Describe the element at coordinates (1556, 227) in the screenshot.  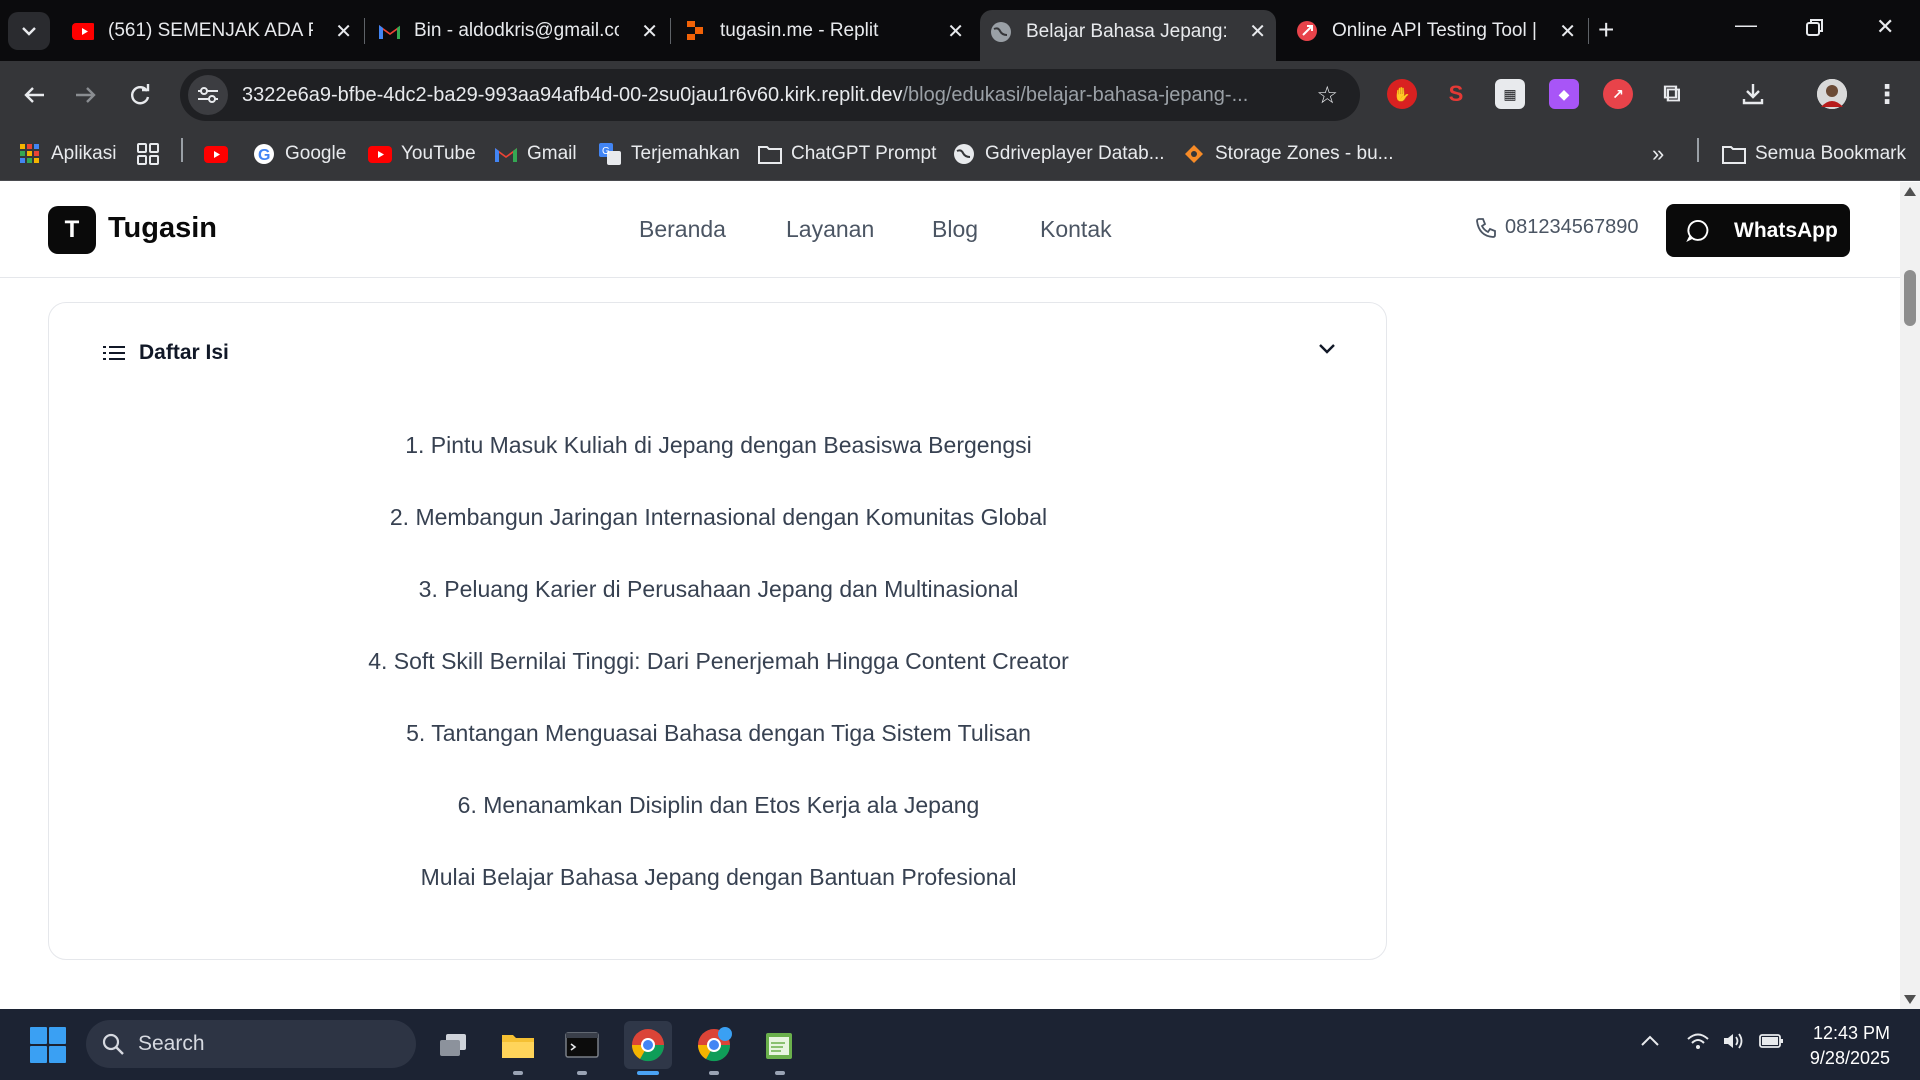
I see `phone-link: 081234567890` at that location.